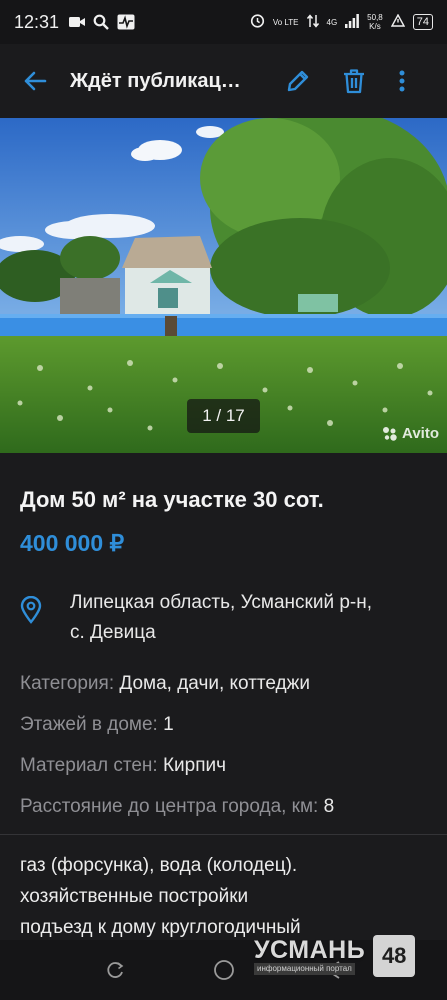 This screenshot has width=447, height=1000. What do you see at coordinates (223, 22) in the screenshot?
I see `status-bar: 12:31 Vo LTE 4G 50,8 K/s 74` at bounding box center [223, 22].